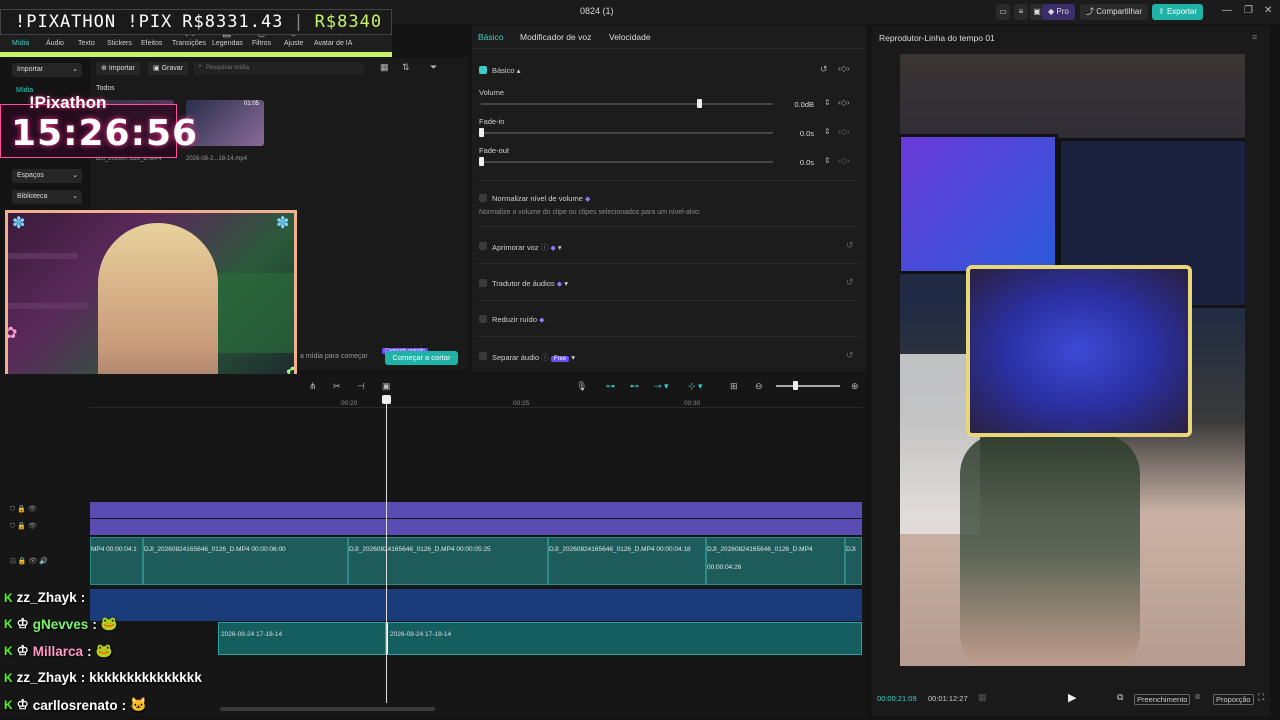  I want to click on ratio-button: Proporção, so click(1233, 699).